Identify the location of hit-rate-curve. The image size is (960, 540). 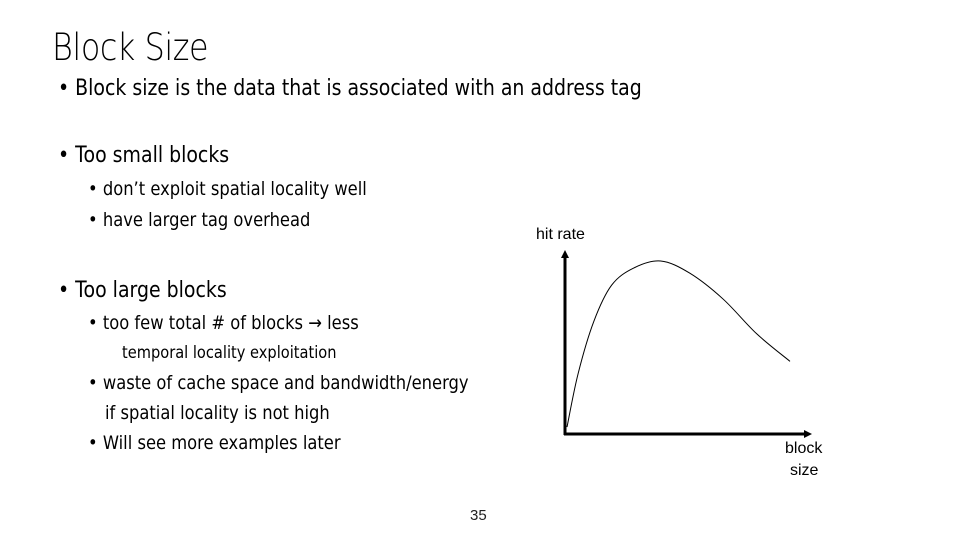
(678, 344).